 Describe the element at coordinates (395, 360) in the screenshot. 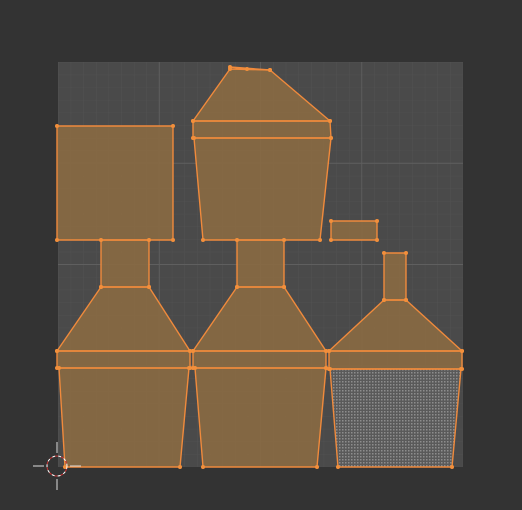

I see `uv-island-right-ring` at that location.